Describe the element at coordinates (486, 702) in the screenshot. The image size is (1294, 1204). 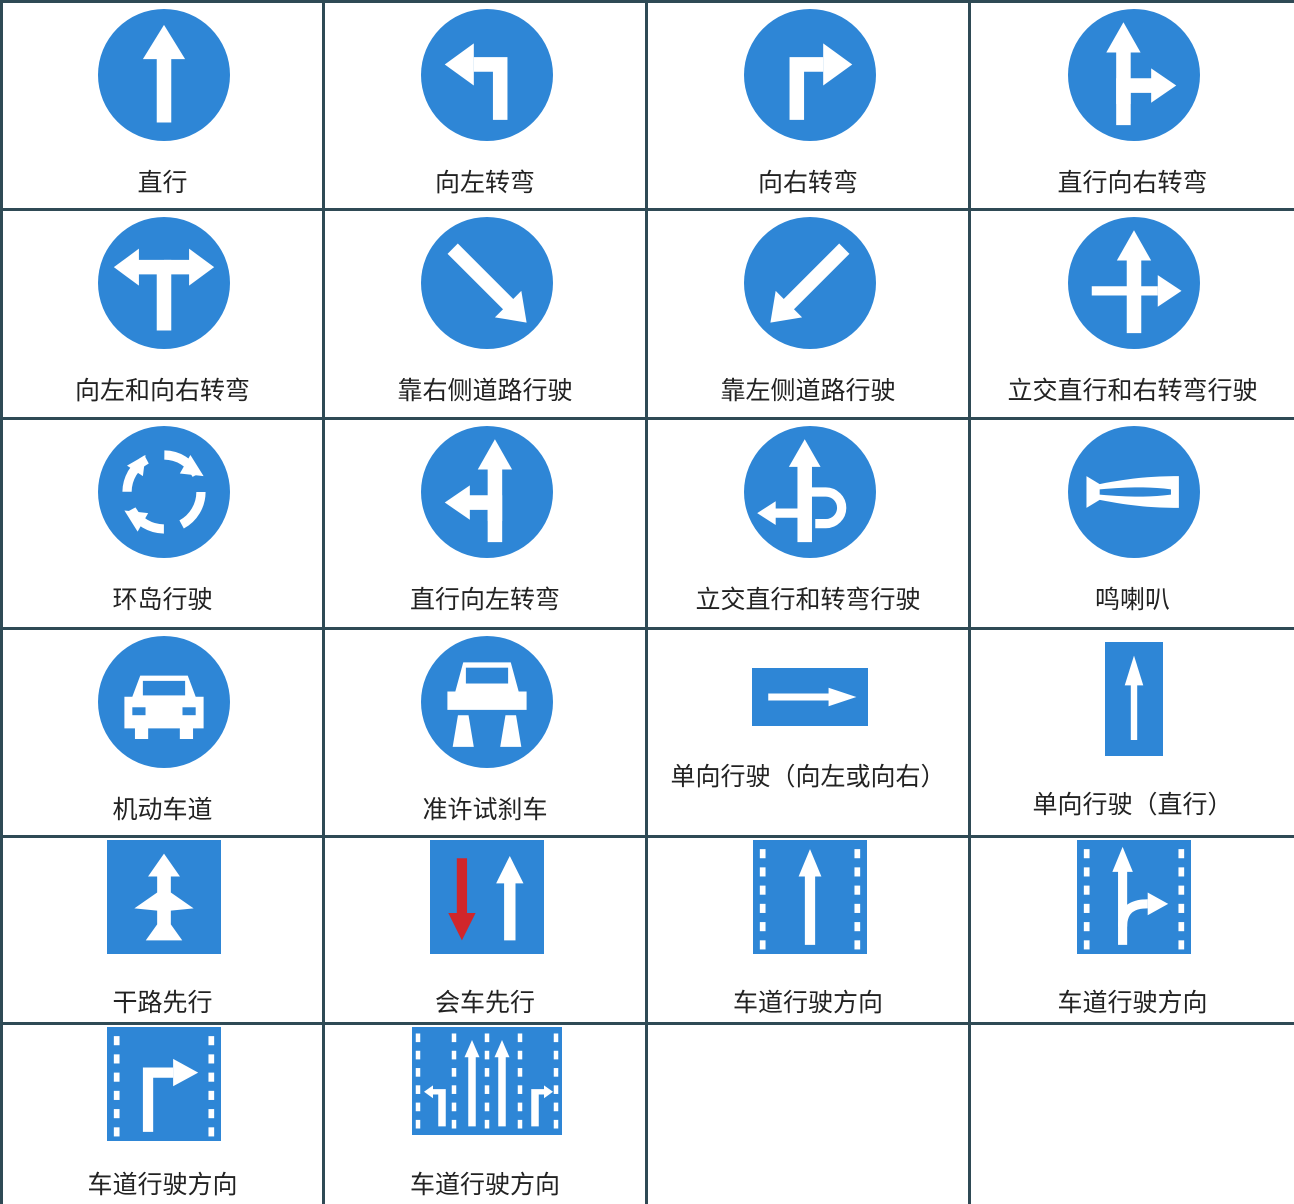
I see `brake-test-icon` at that location.